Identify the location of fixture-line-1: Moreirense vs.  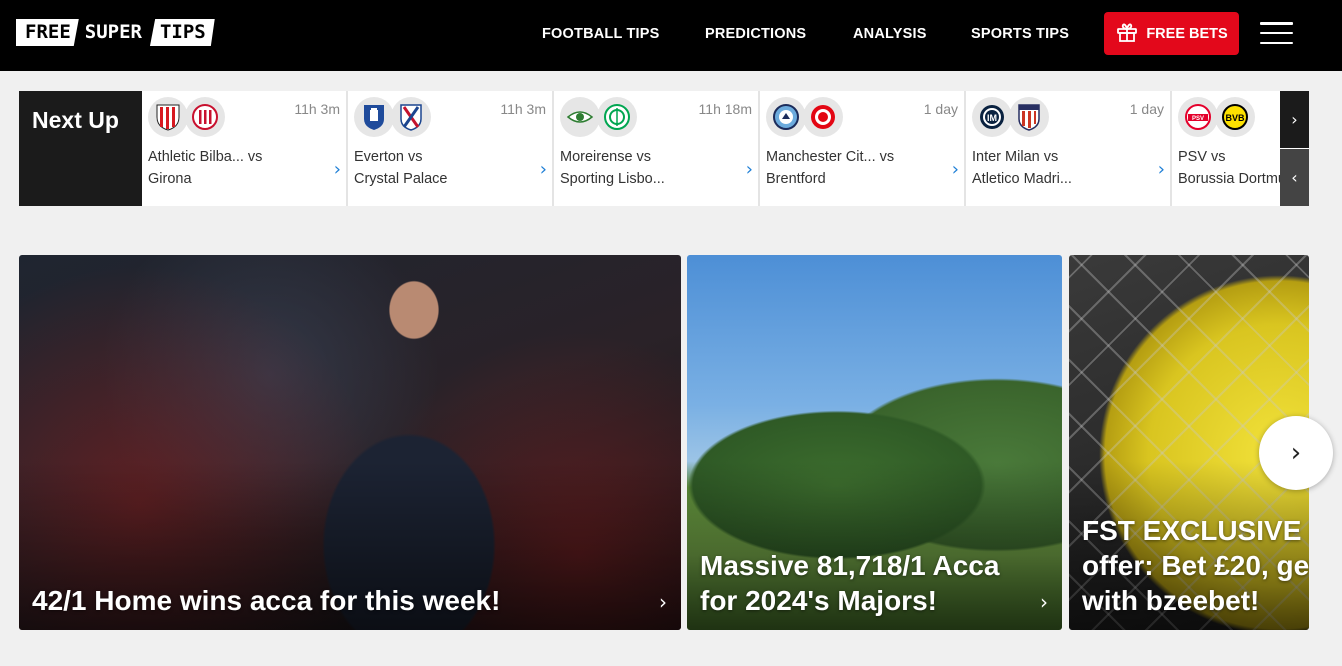
(606, 157).